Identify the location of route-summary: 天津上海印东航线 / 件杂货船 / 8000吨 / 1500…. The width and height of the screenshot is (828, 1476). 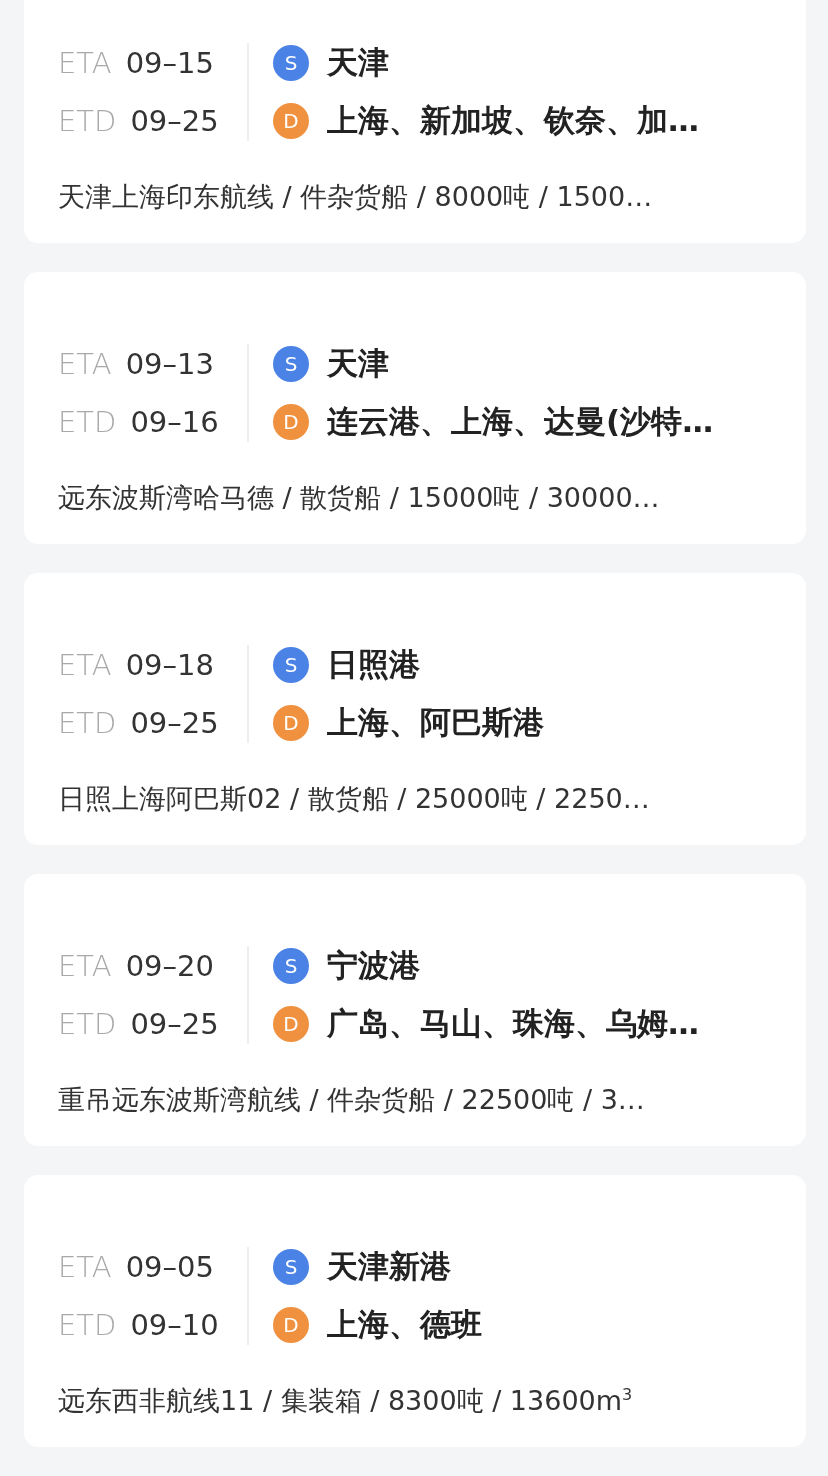
(356, 197).